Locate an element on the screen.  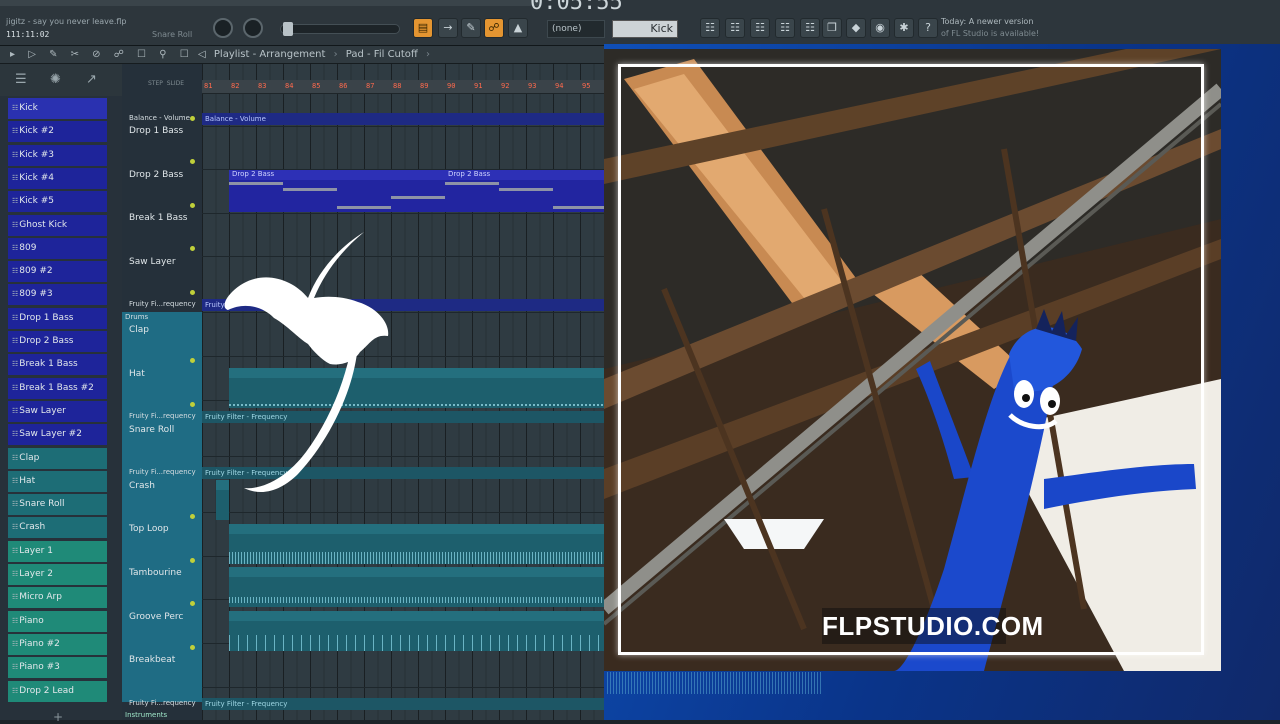
menu-bar is located at coordinates (270, 3).